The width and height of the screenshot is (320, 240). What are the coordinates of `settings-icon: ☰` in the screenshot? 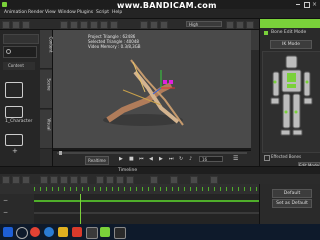 It's located at (235, 158).